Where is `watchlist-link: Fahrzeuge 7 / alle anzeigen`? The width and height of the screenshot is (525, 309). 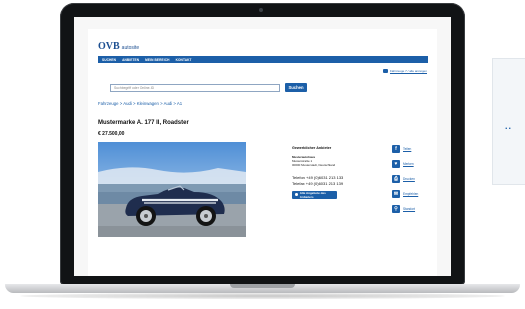
watchlist-link: Fahrzeuge 7 / alle anzeigen is located at coordinates (404, 71).